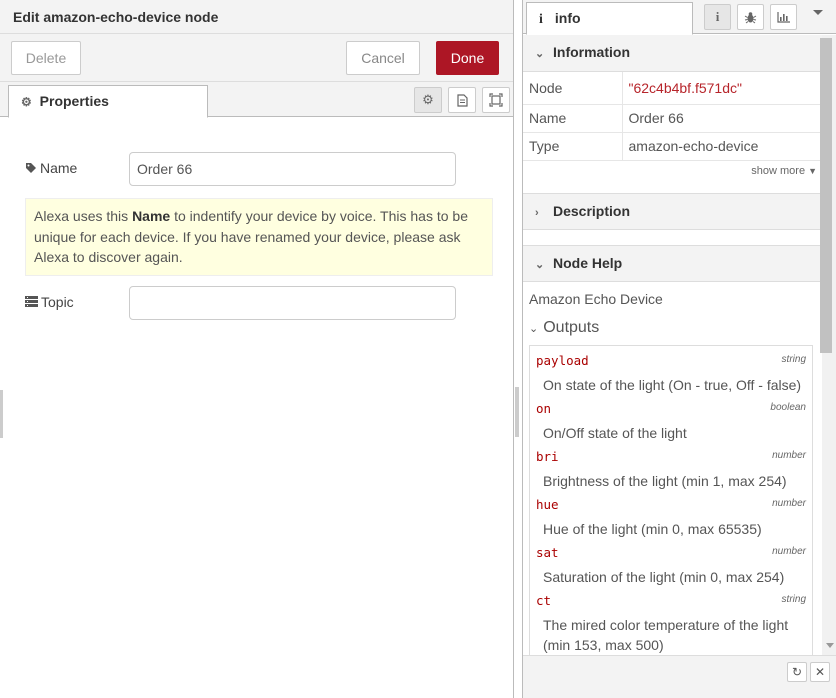 The image size is (836, 698). I want to click on node-description-tab, so click(462, 100).